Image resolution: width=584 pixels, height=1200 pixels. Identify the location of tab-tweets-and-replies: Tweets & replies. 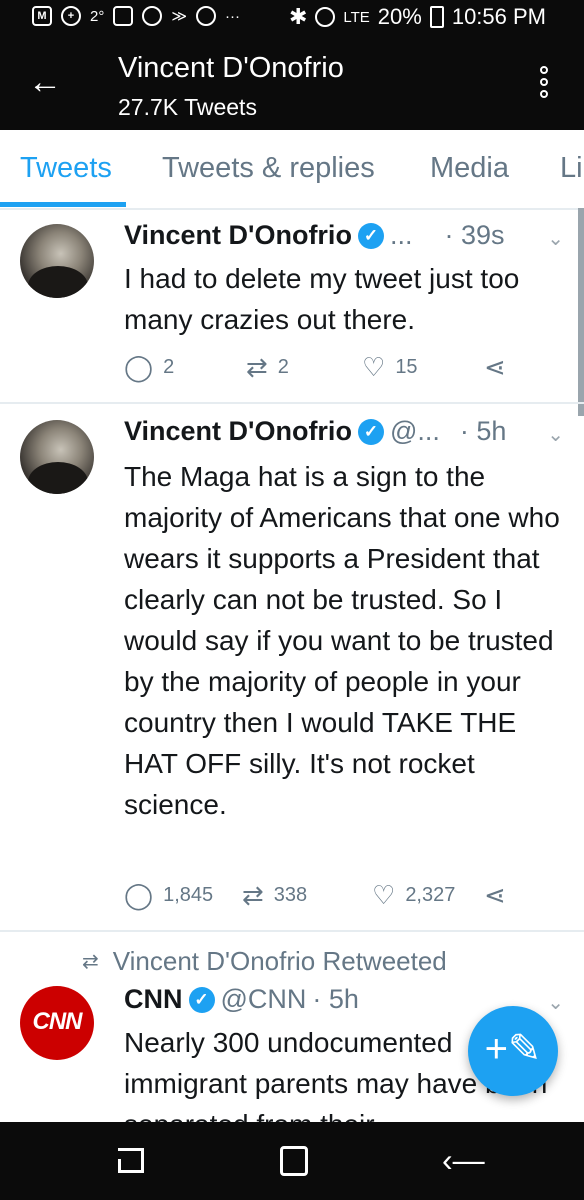
(268, 168).